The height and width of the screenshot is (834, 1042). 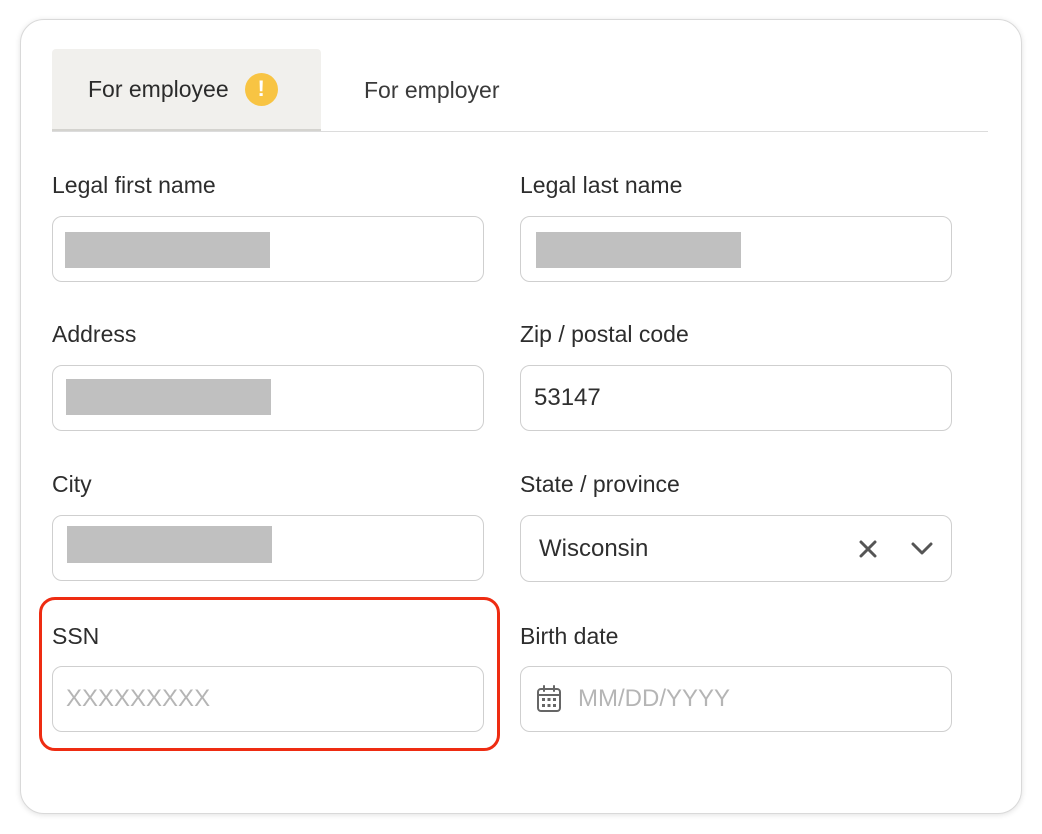 What do you see at coordinates (567, 397) in the screenshot?
I see `zip-value: 53147` at bounding box center [567, 397].